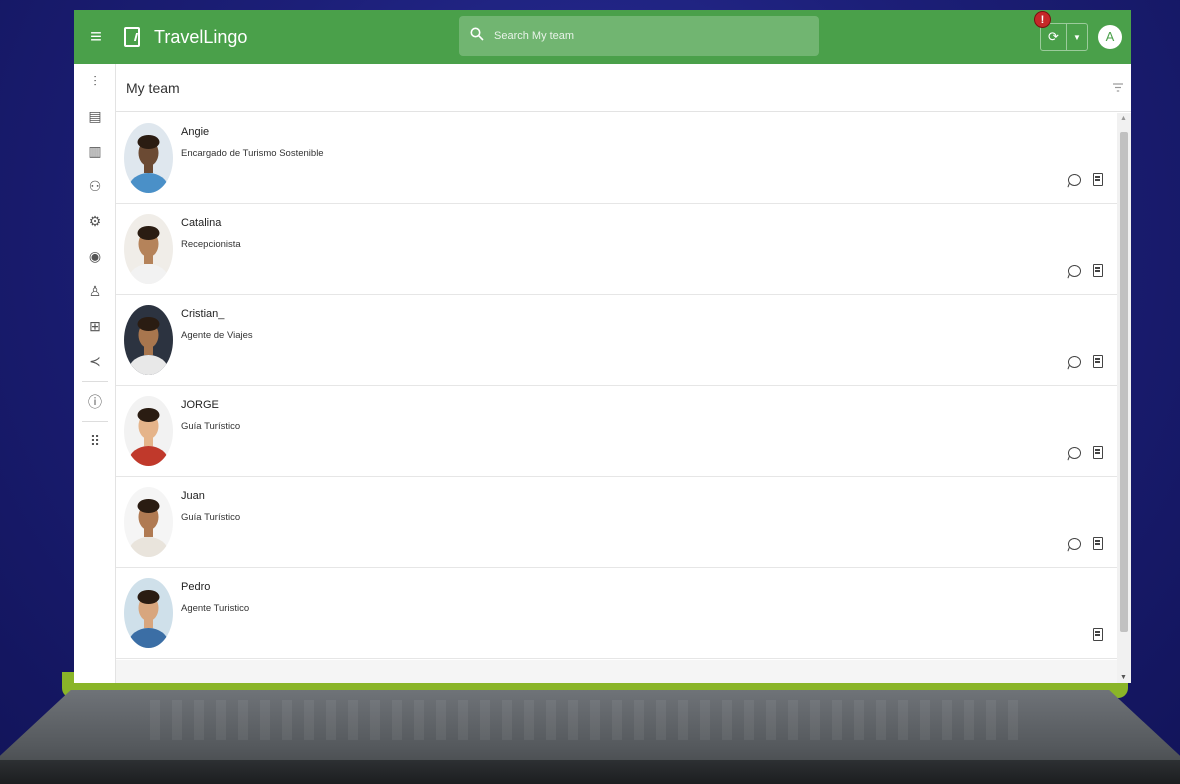  I want to click on sidebar-item-user: ♙, so click(95, 291).